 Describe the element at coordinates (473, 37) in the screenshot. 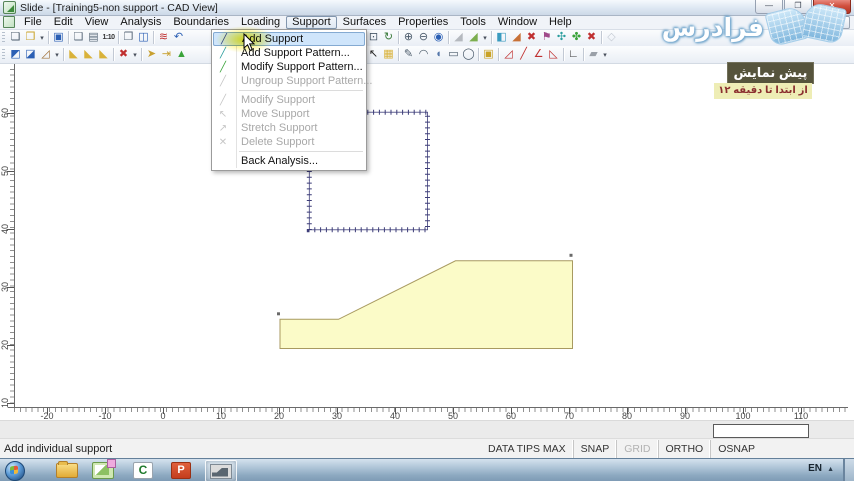

I see `wedge-green-icon: ◢` at that location.